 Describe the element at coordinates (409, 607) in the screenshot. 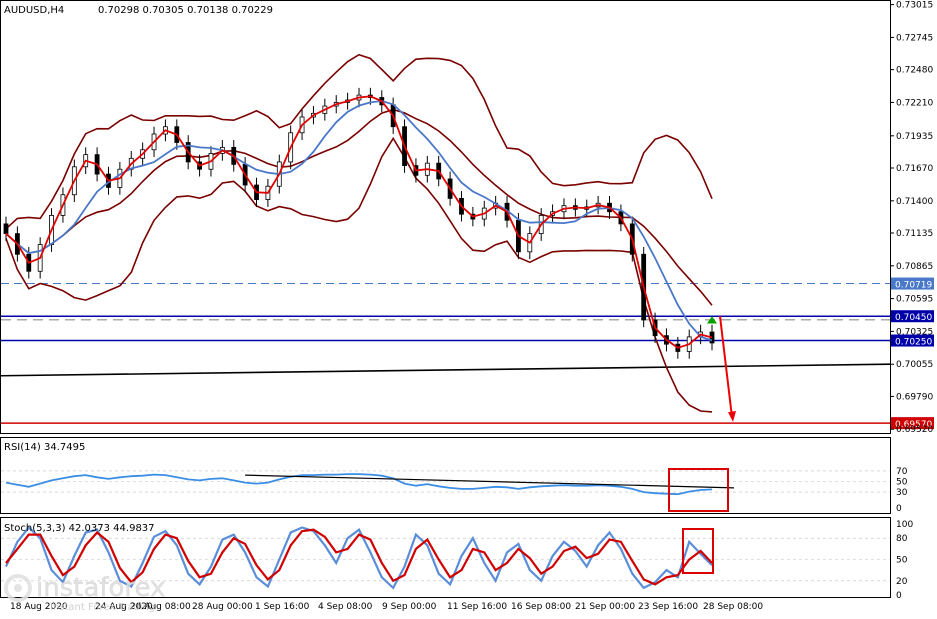

I see `time-axis-label: 9 Sep 00:00` at that location.